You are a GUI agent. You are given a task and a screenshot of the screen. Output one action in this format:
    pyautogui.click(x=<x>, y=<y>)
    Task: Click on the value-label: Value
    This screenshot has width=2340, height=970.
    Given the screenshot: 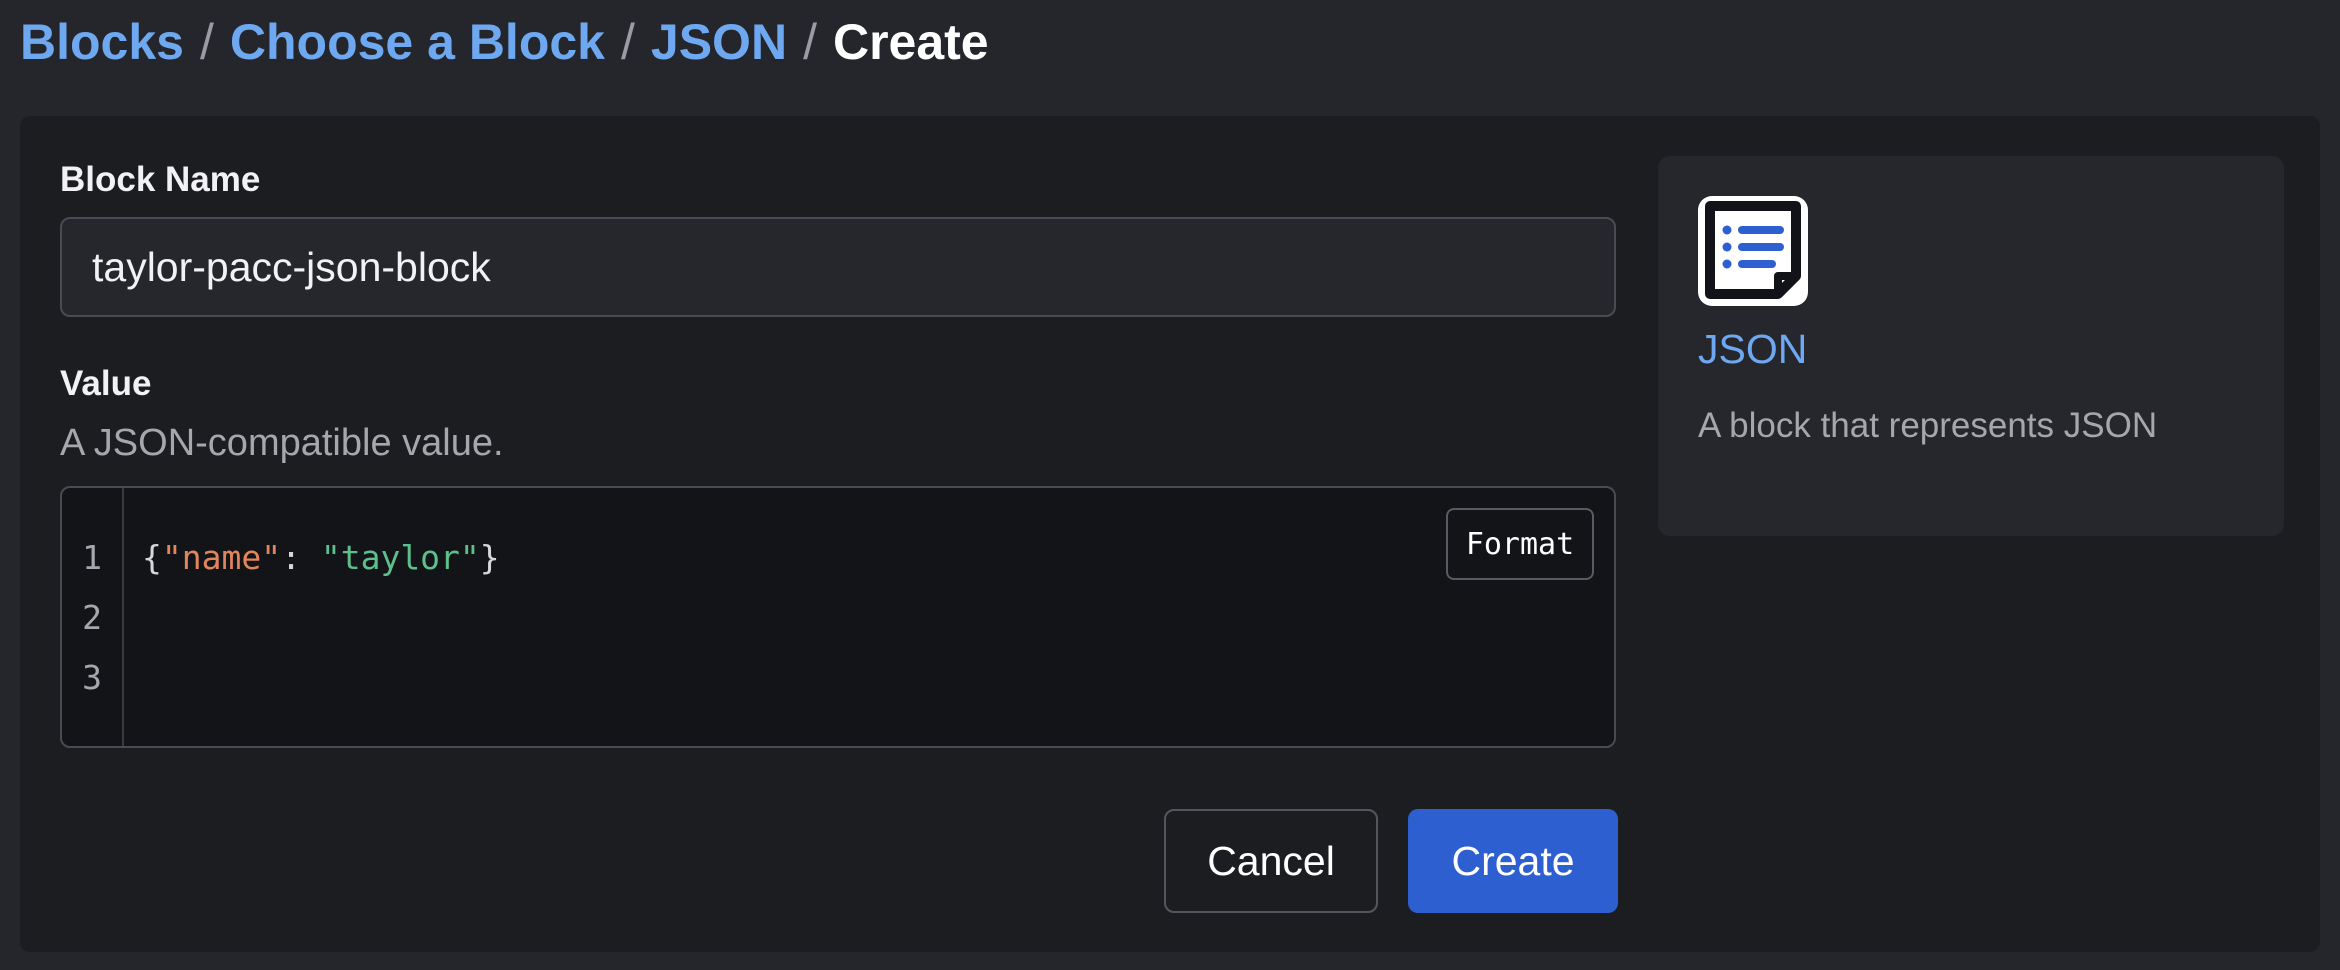 What is the action you would take?
    pyautogui.click(x=106, y=383)
    